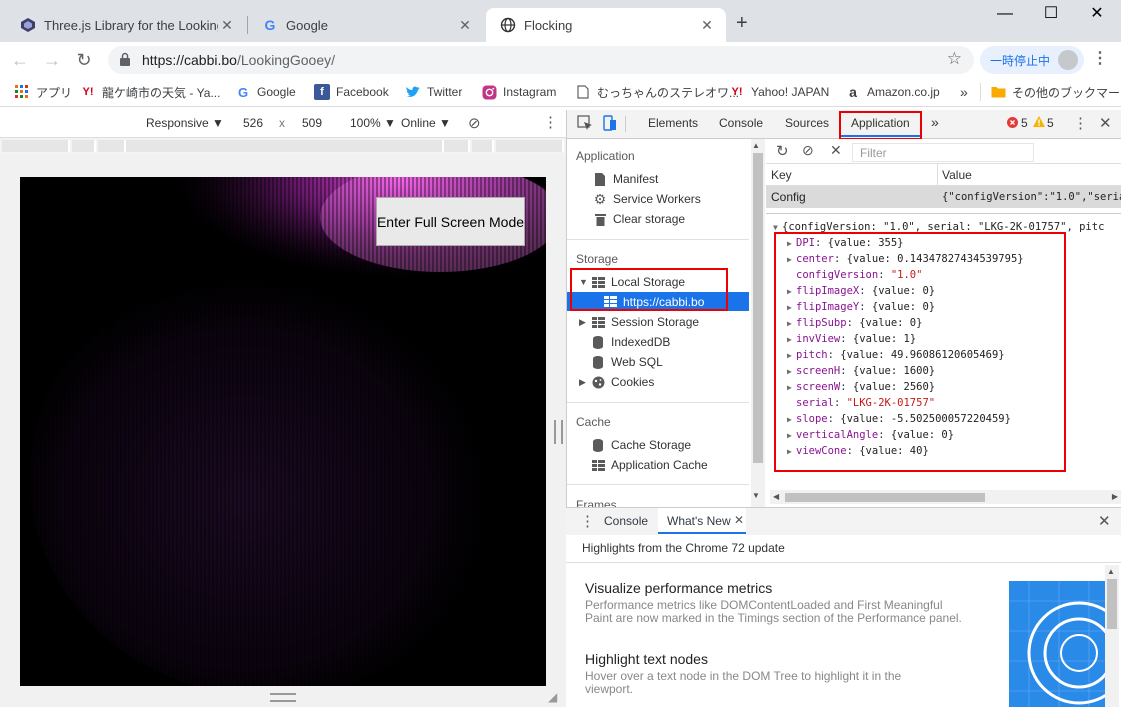 The width and height of the screenshot is (1121, 707). I want to click on sidebar-item-service-workers: ⚙ Service Workers, so click(647, 198).